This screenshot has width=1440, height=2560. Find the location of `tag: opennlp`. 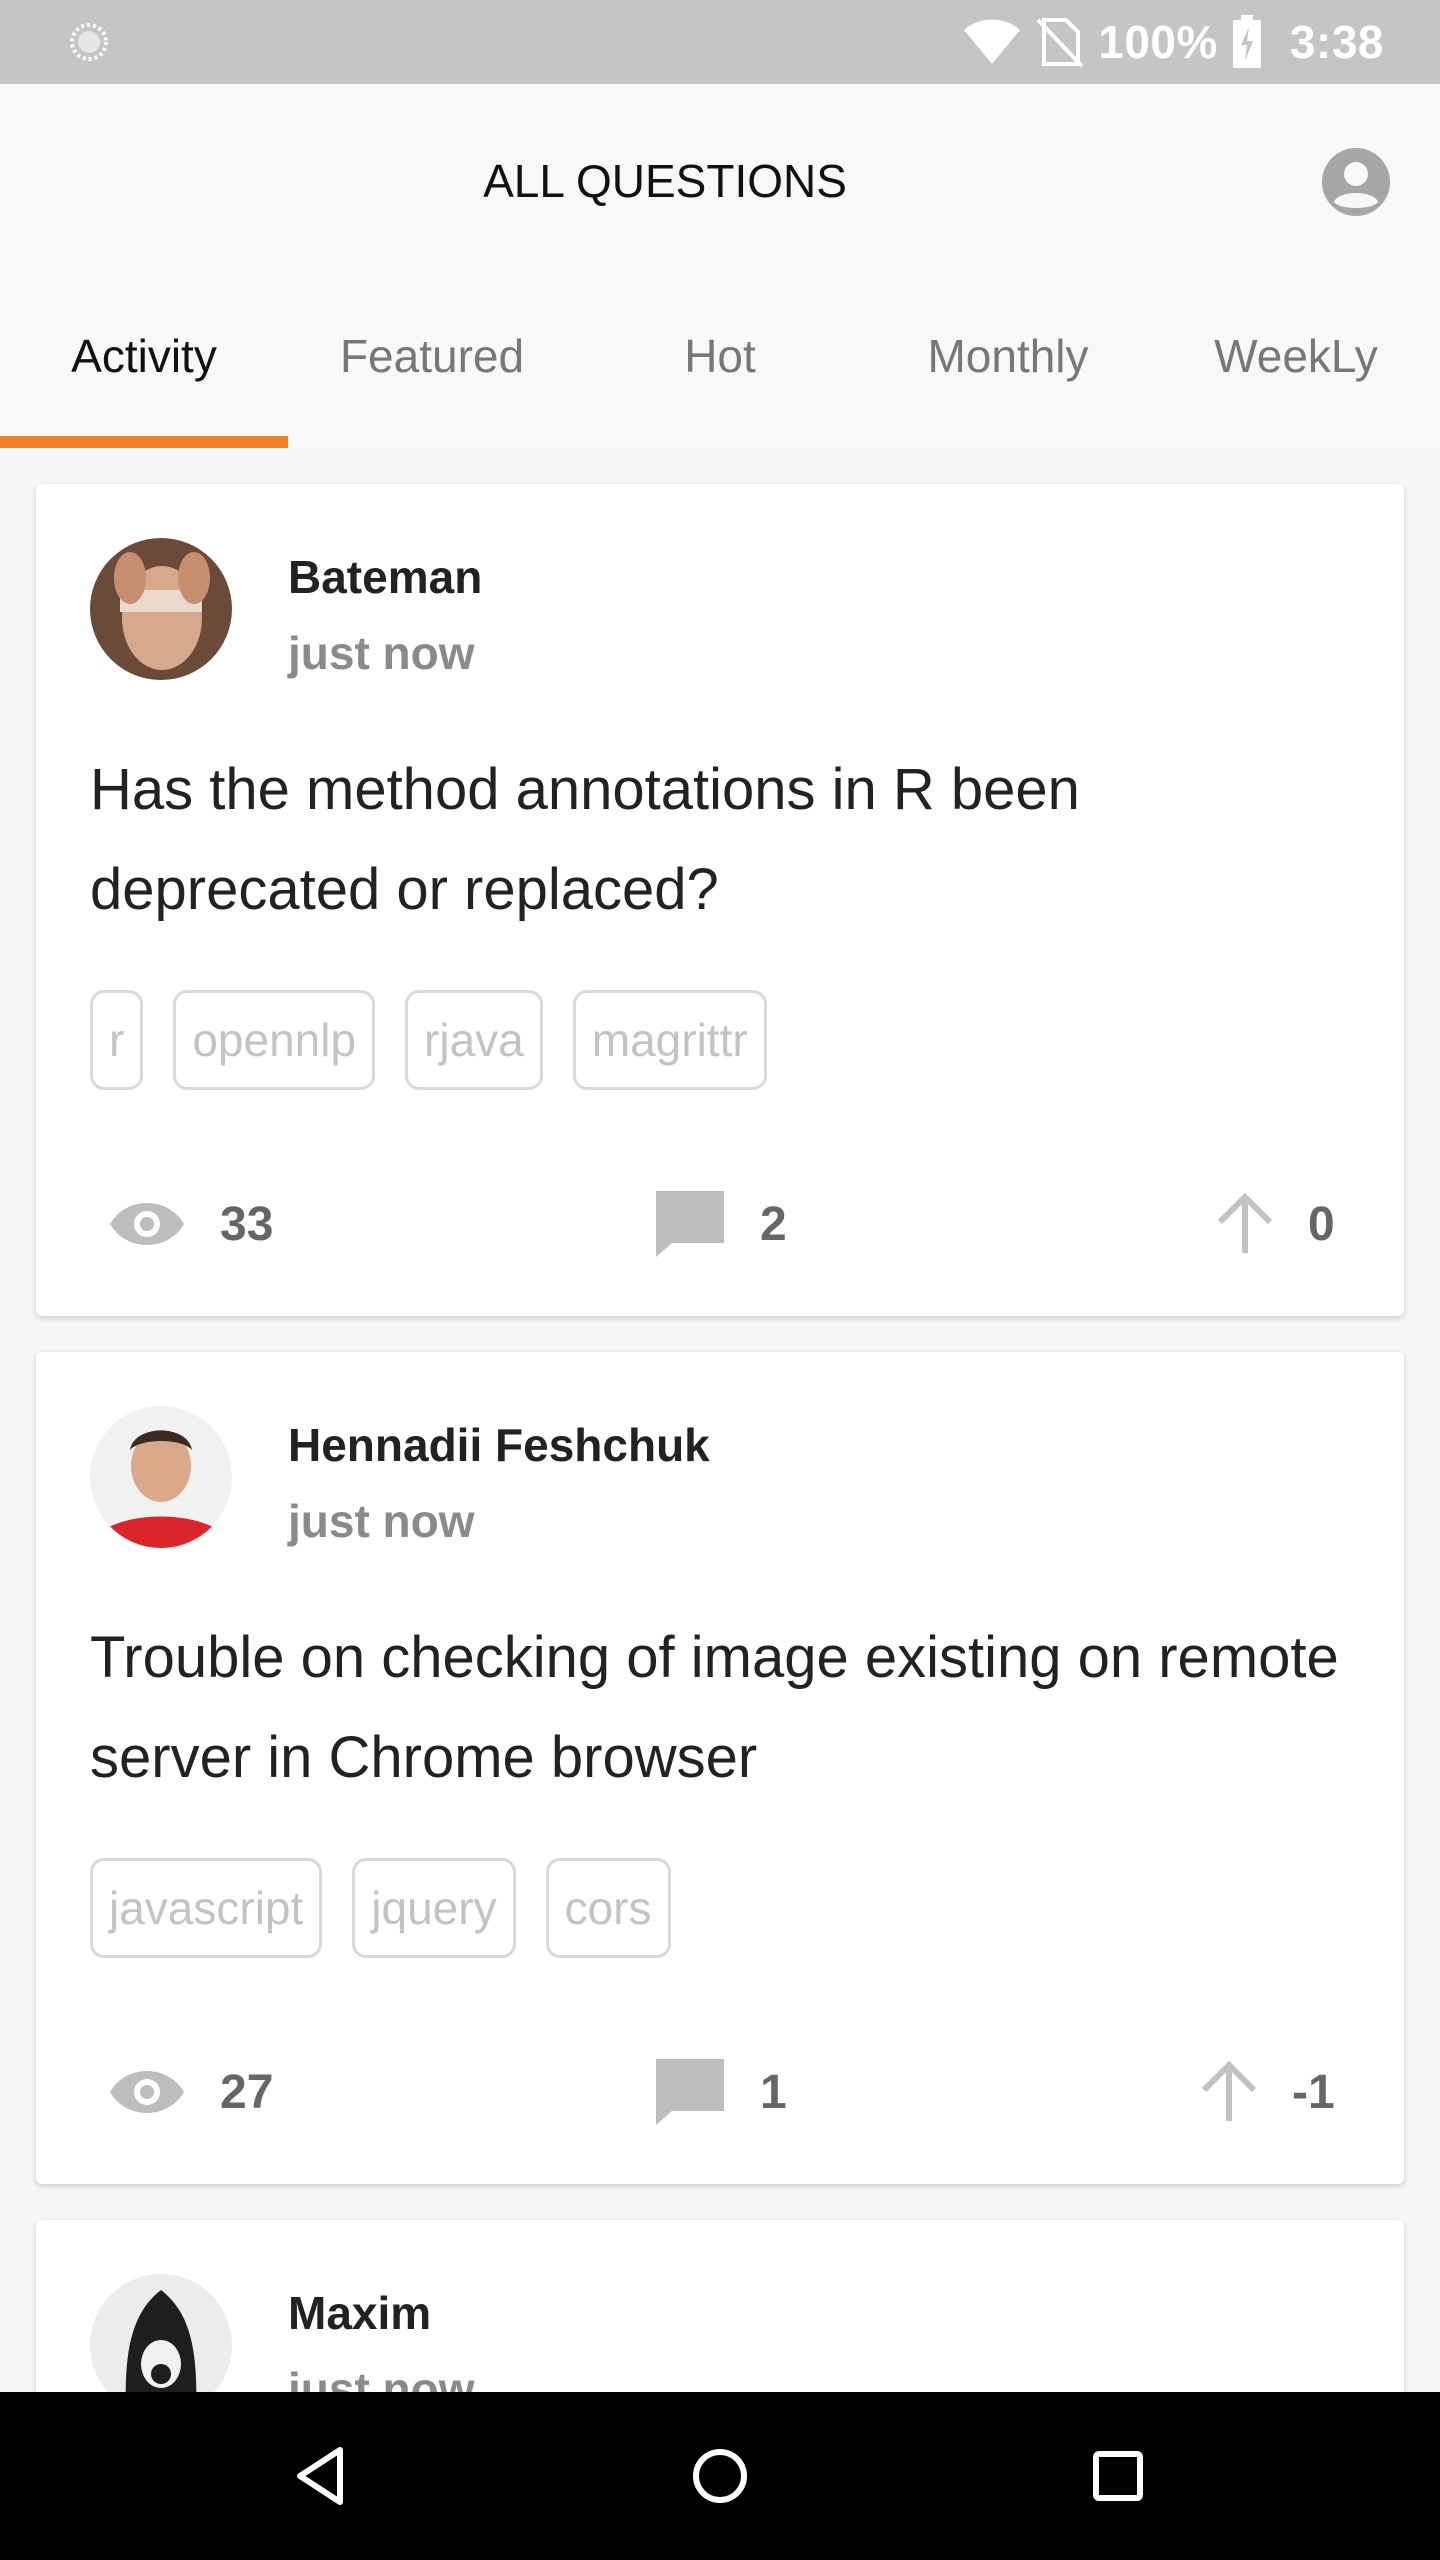

tag: opennlp is located at coordinates (274, 1040).